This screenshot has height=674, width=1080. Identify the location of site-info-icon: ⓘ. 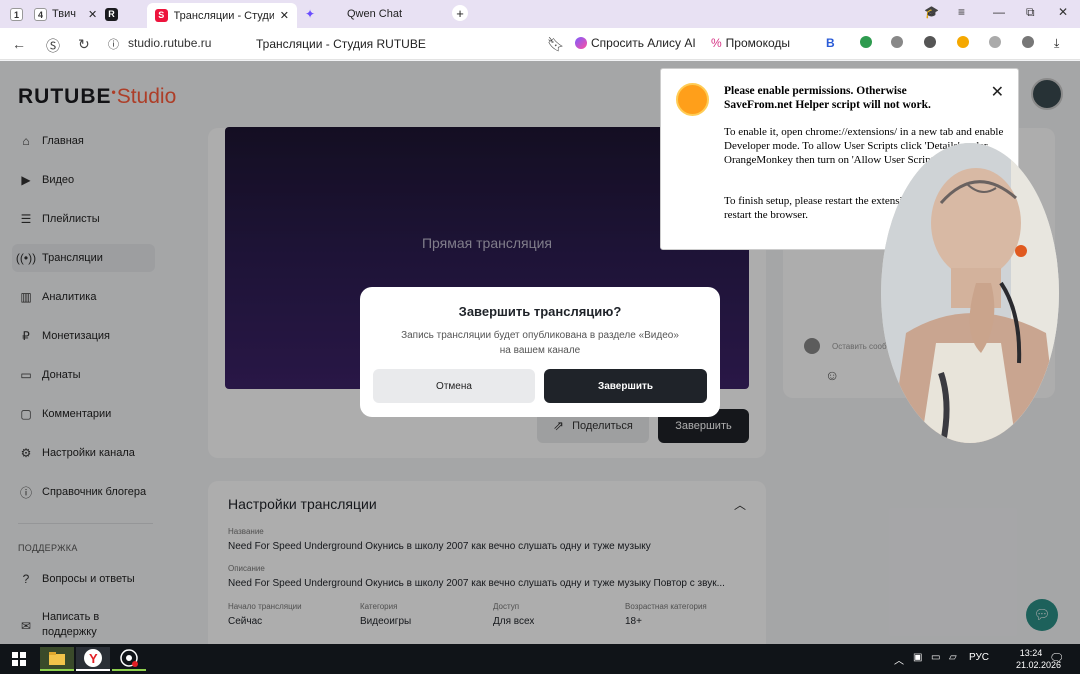
(113, 44).